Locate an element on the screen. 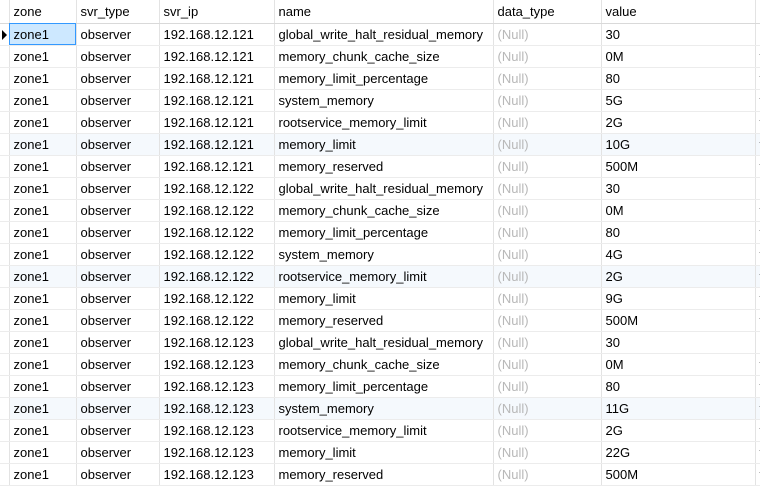 The width and height of the screenshot is (760, 497). cell-name: memory_chunk_cache_size is located at coordinates (384, 210).